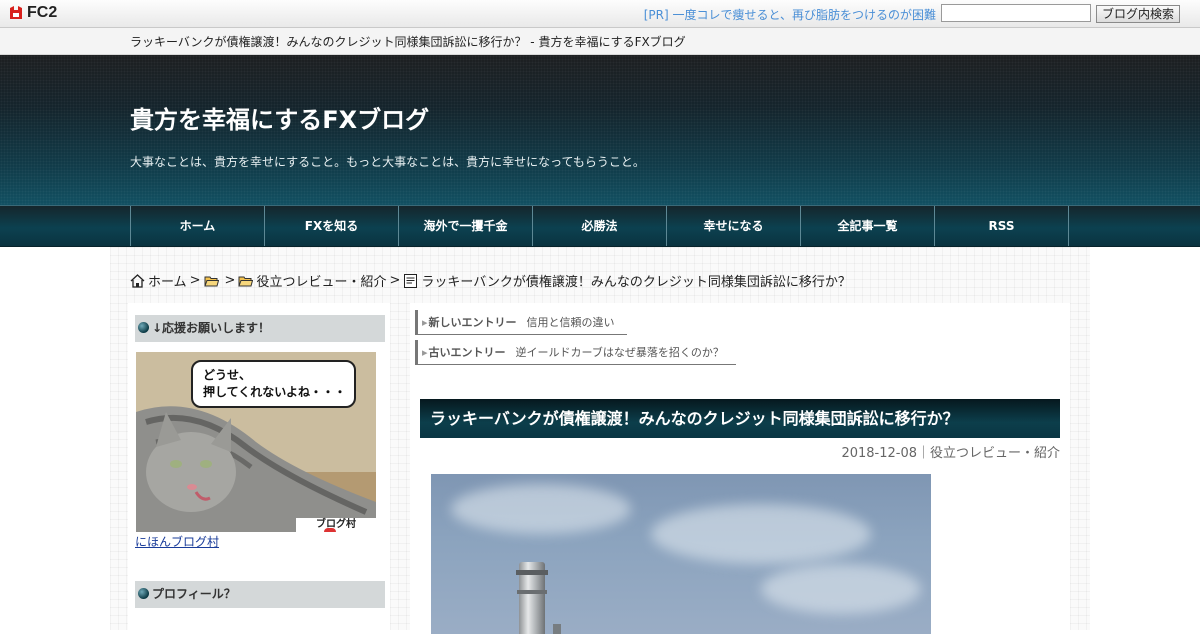  Describe the element at coordinates (1138, 14) in the screenshot. I see `blog-search-button: ブログ内検索` at that location.